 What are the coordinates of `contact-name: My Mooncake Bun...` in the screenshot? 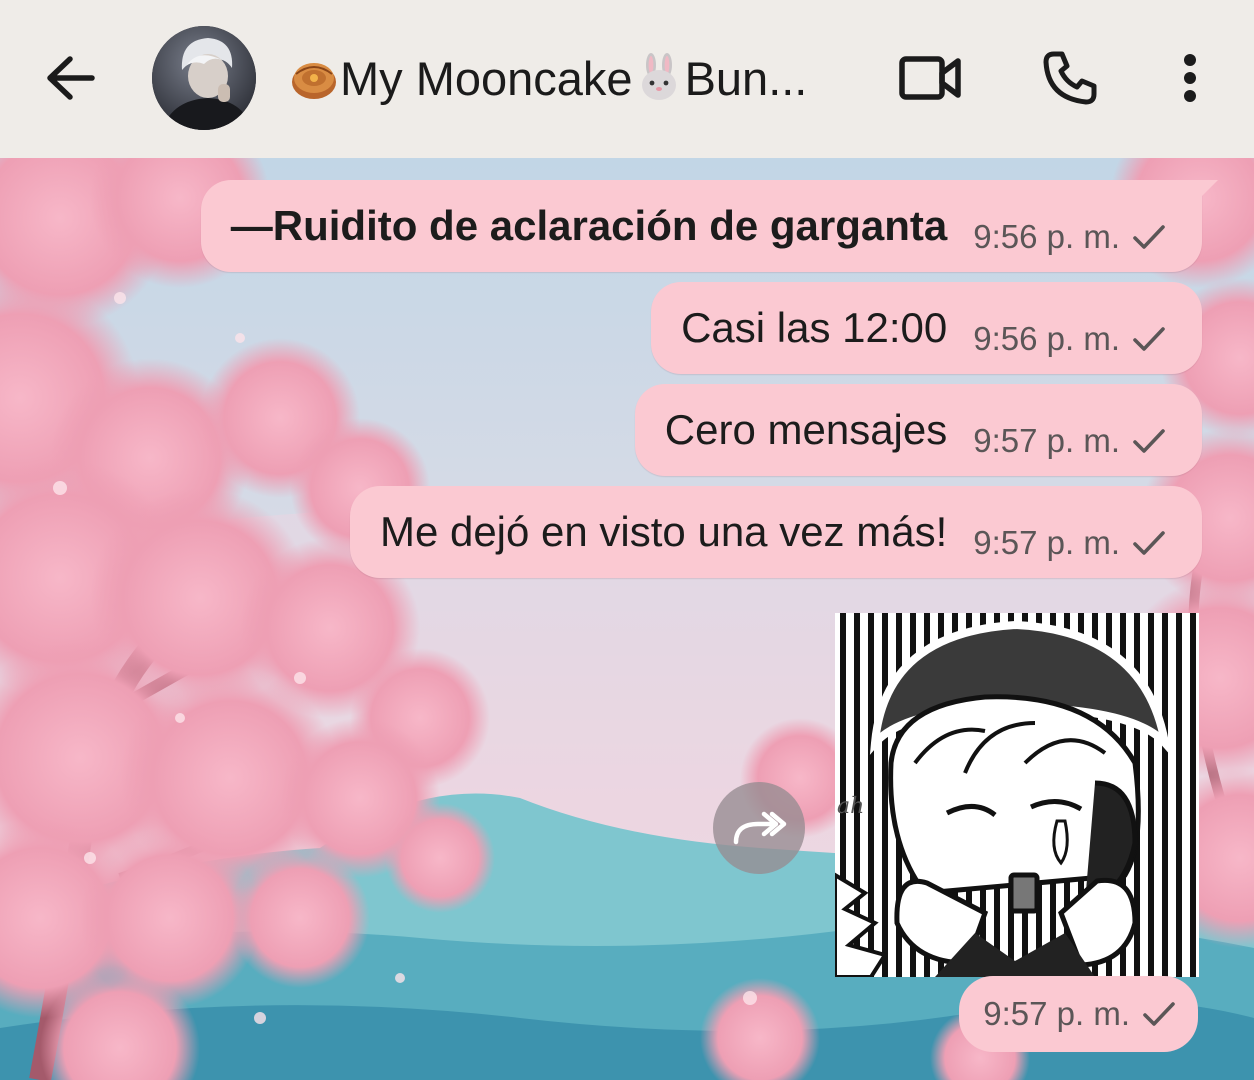 It's located at (573, 78).